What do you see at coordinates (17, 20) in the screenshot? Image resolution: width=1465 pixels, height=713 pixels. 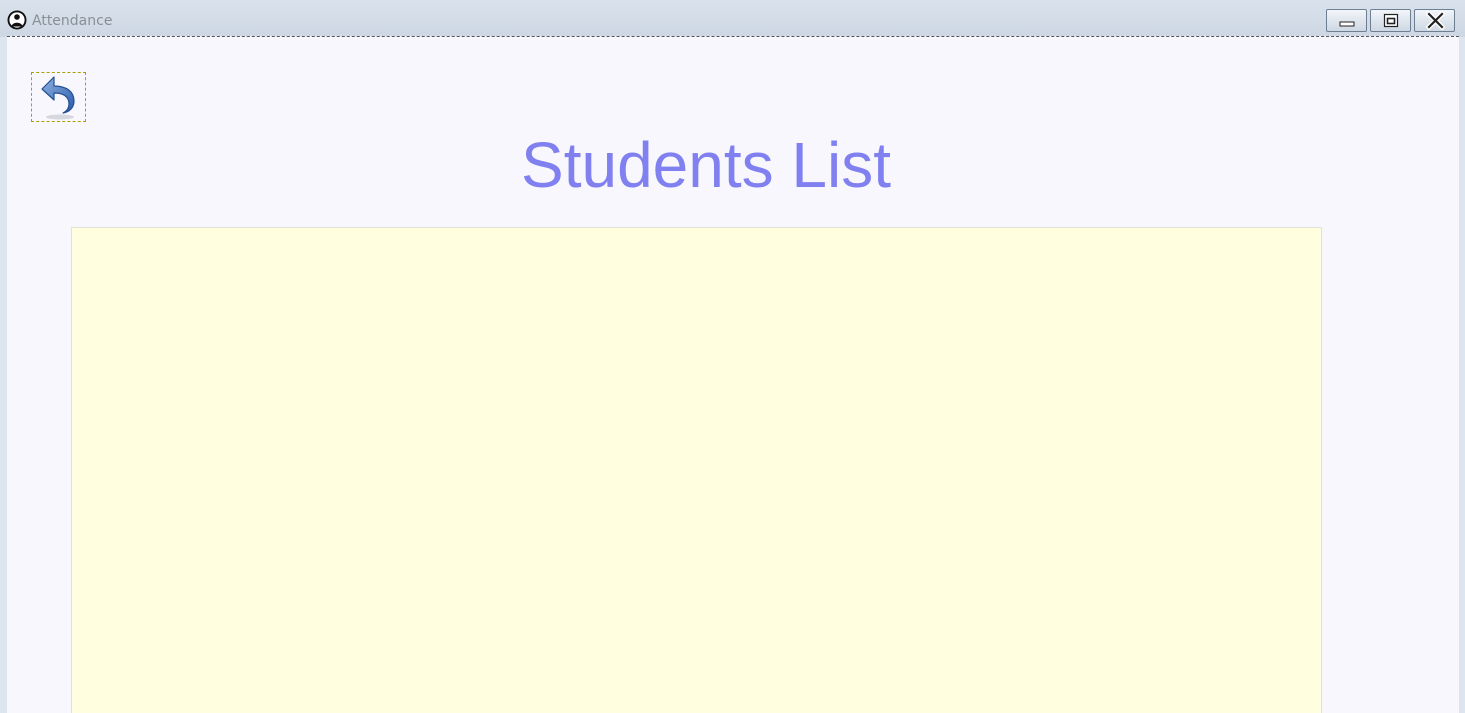 I see `person-silhouette-icon` at bounding box center [17, 20].